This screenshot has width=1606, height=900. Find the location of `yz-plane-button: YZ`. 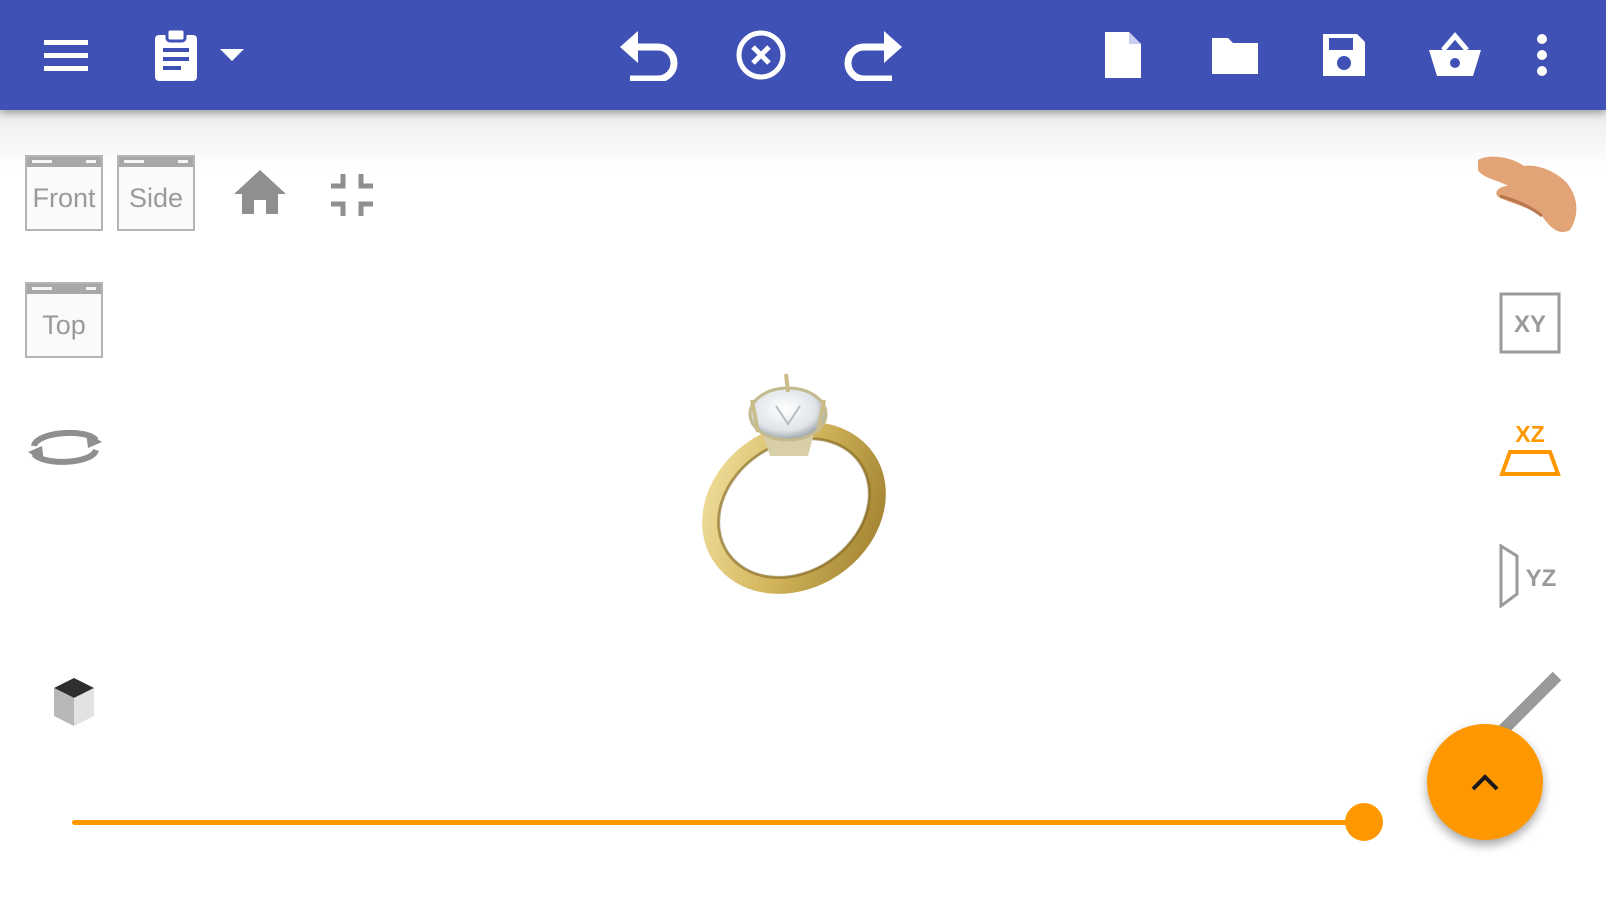

yz-plane-button: YZ is located at coordinates (1531, 578).